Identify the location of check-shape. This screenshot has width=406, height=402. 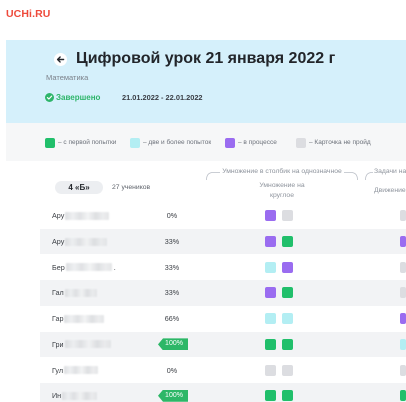
(49, 97).